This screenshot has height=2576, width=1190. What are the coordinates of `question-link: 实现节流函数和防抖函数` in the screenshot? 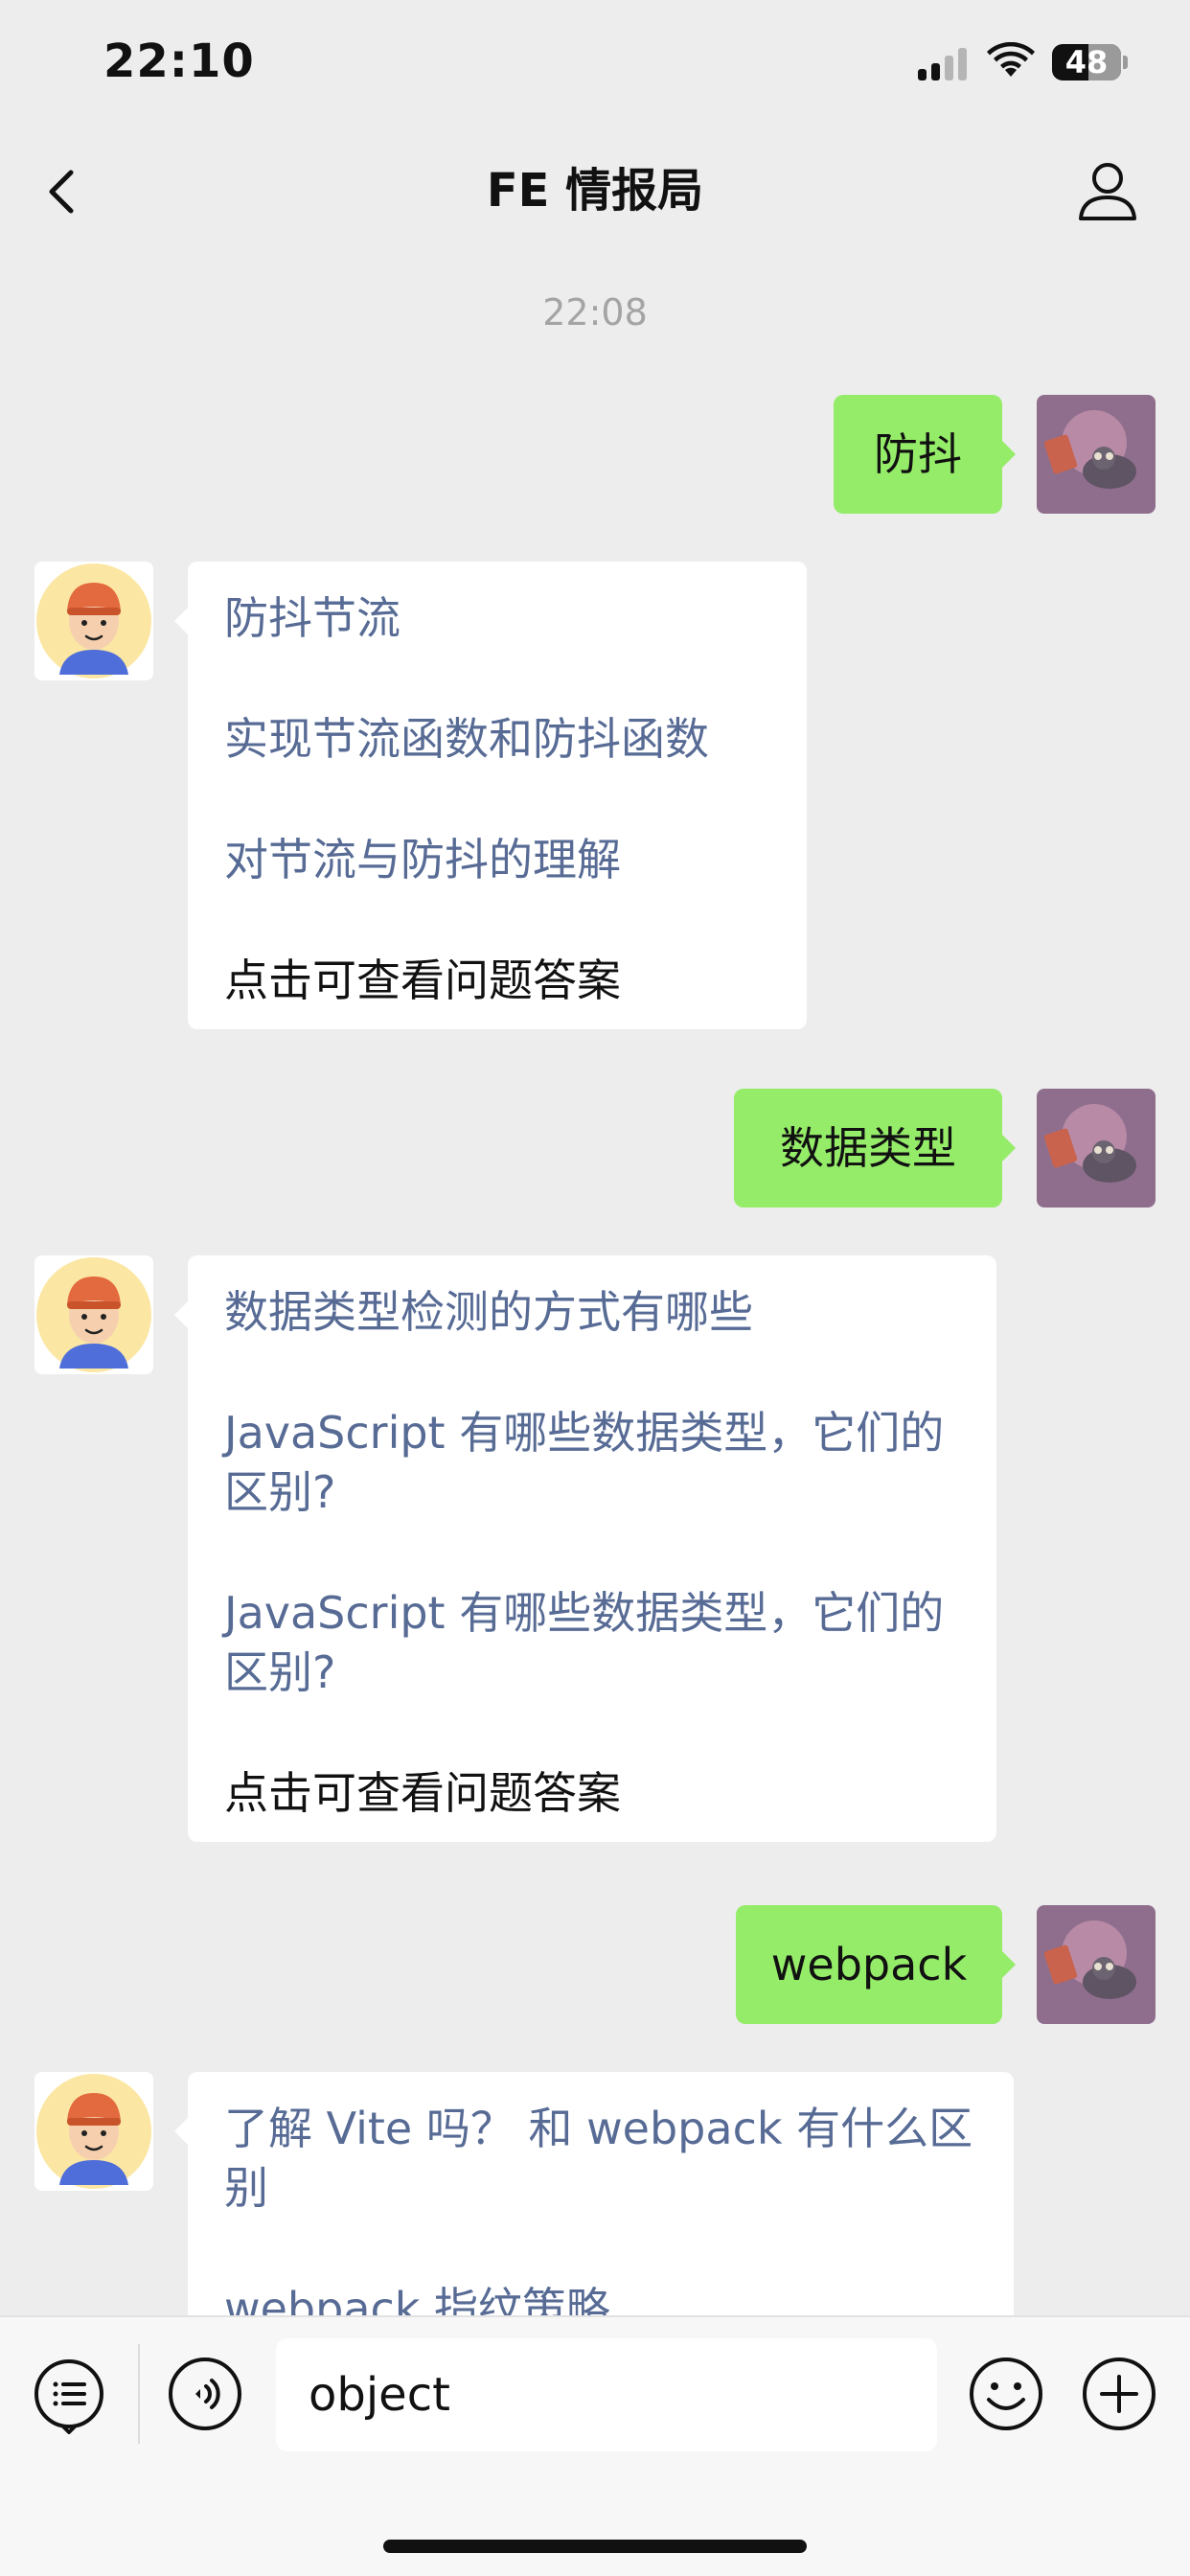 It's located at (497, 739).